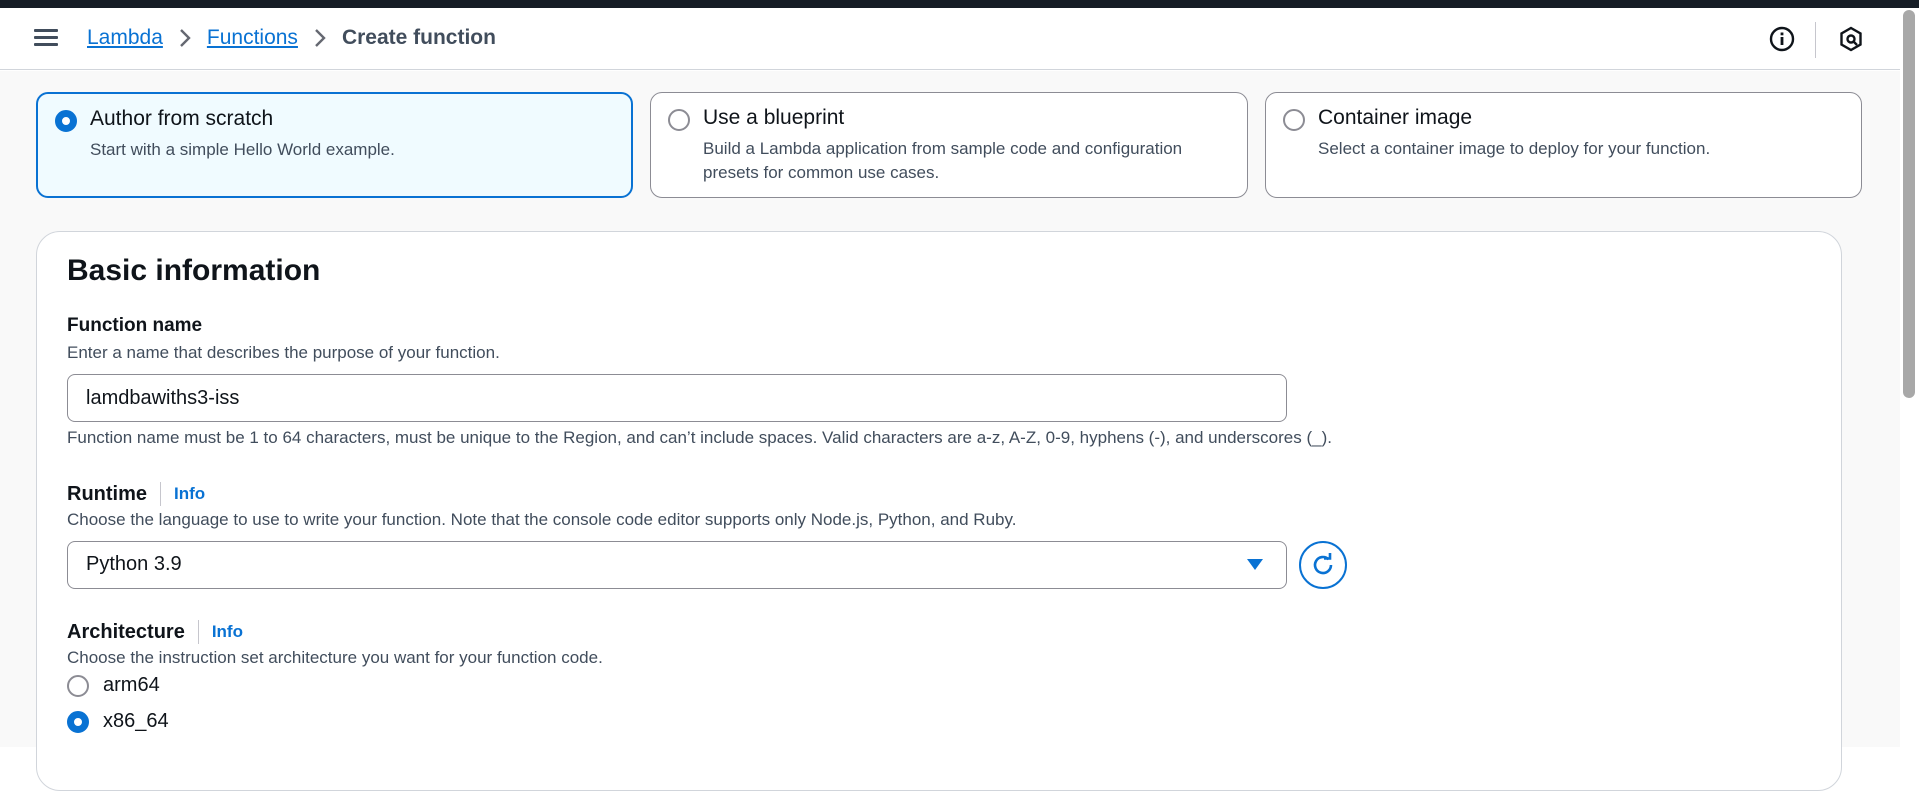  What do you see at coordinates (677, 565) in the screenshot?
I see `runtime-select: Python 3.9` at bounding box center [677, 565].